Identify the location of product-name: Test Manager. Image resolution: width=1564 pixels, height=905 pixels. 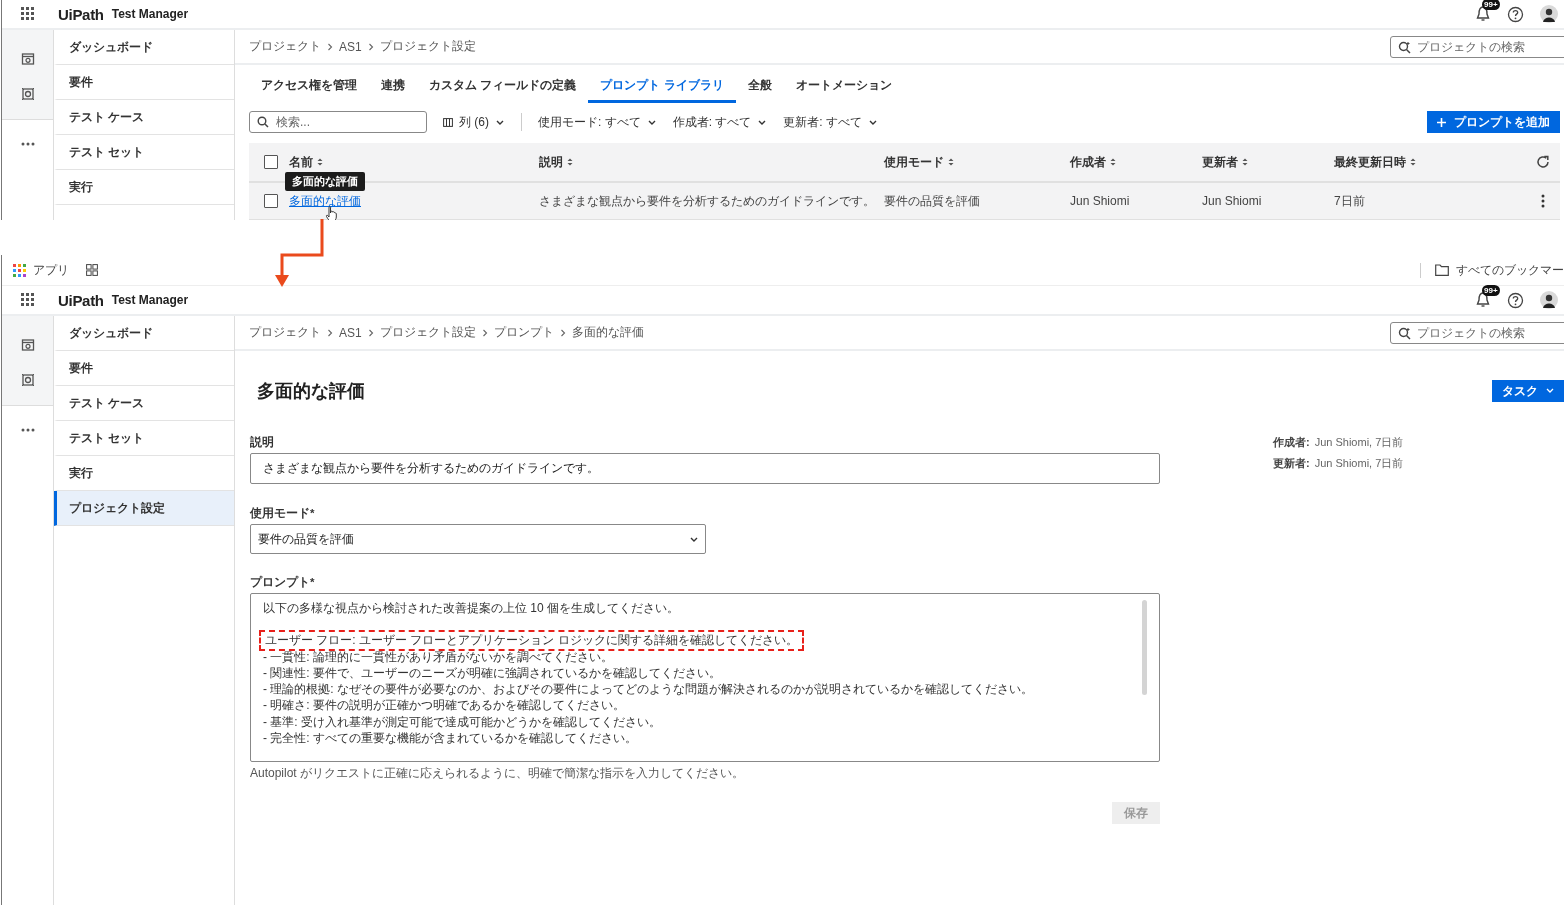
(150, 300).